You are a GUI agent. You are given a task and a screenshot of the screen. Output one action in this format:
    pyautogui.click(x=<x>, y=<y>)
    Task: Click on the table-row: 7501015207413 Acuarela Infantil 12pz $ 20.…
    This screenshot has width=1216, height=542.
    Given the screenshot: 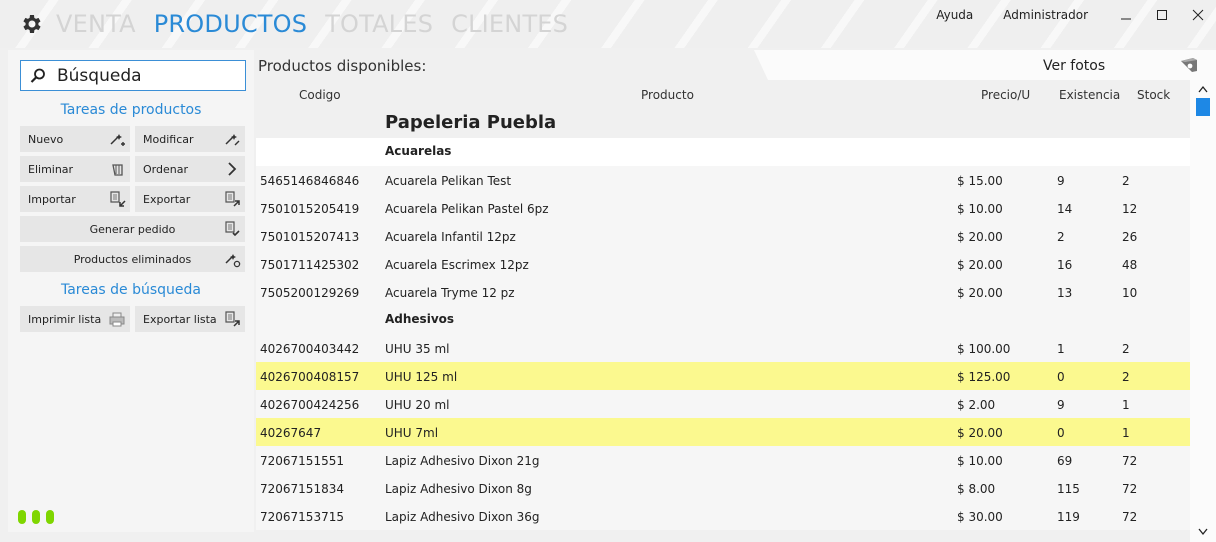 What is the action you would take?
    pyautogui.click(x=723, y=236)
    